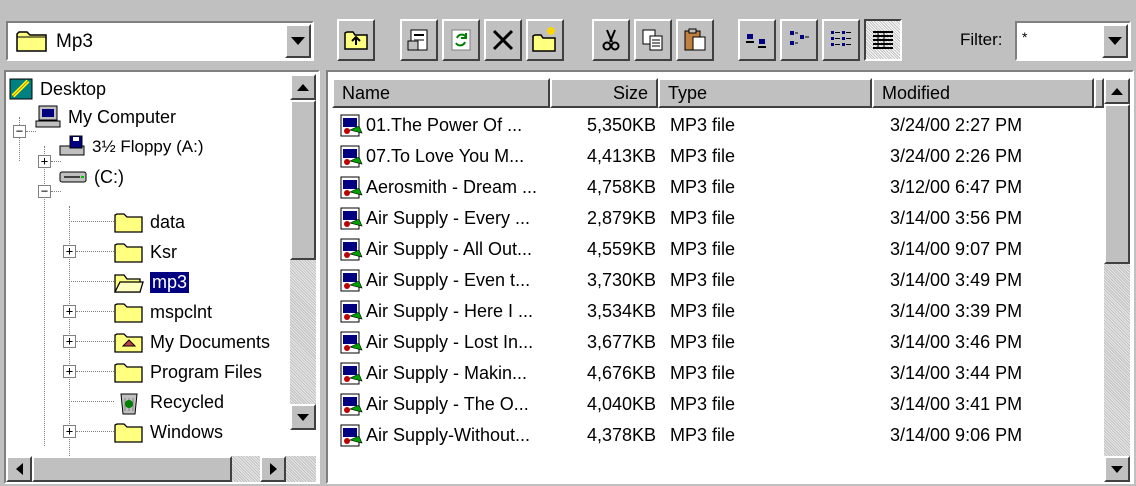 The image size is (1136, 486). Describe the element at coordinates (1115, 41) in the screenshot. I see `filter-dropdown-button` at that location.